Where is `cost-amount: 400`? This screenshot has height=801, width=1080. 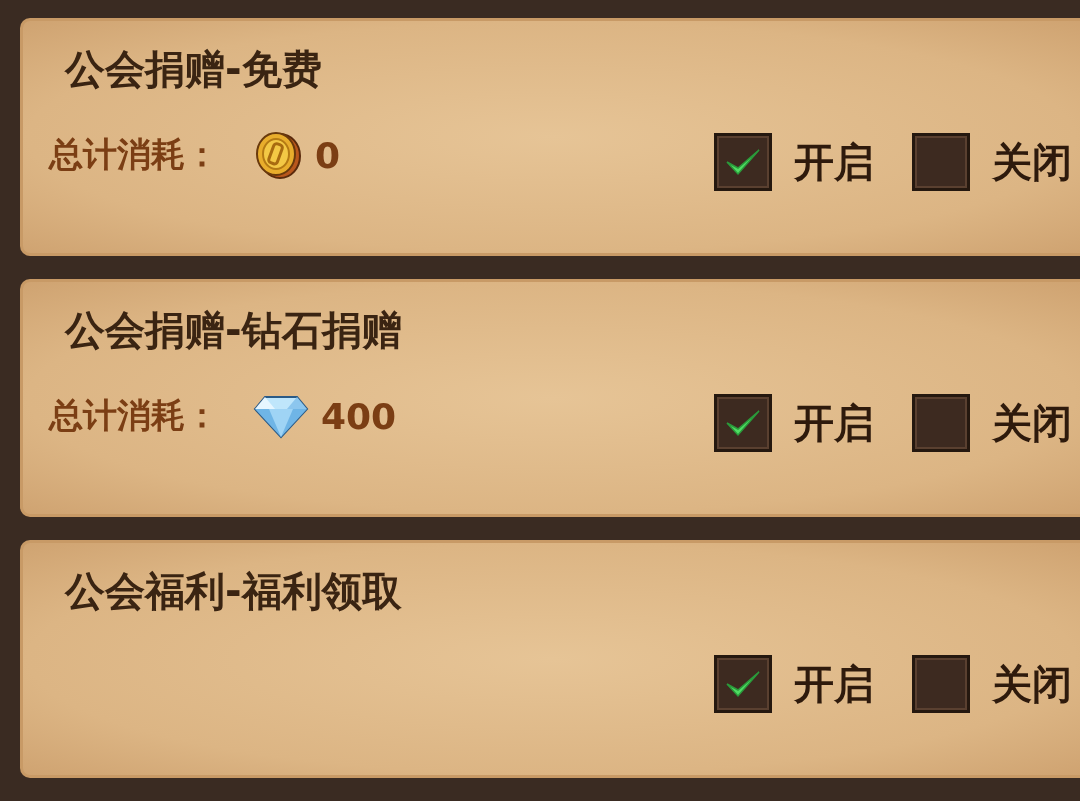
cost-amount: 400 is located at coordinates (359, 416).